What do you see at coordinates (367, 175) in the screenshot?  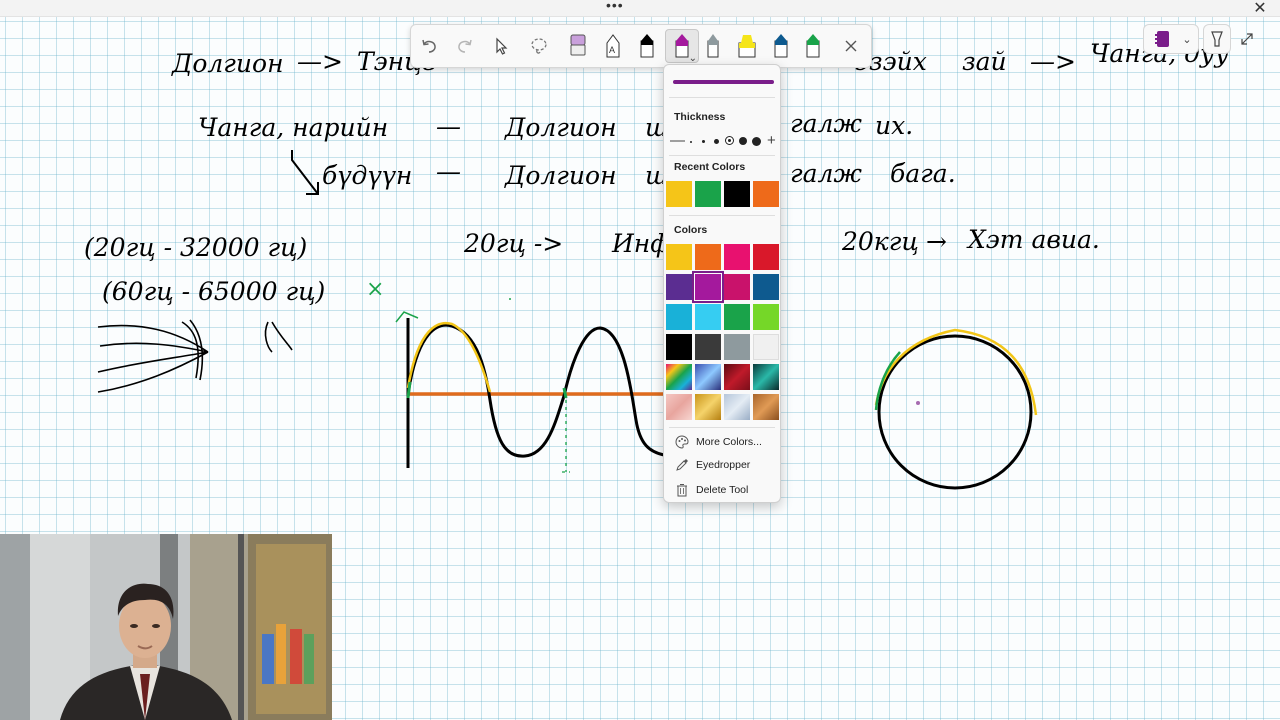 I see `note-line3-a: бүдүүн` at bounding box center [367, 175].